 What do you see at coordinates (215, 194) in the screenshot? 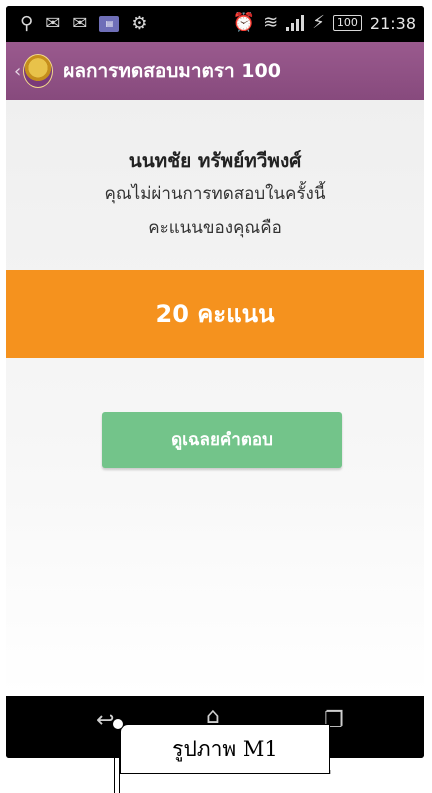
I see `result-message: คุณไม่ผ่านการทดสอบในครั้งนี้` at bounding box center [215, 194].